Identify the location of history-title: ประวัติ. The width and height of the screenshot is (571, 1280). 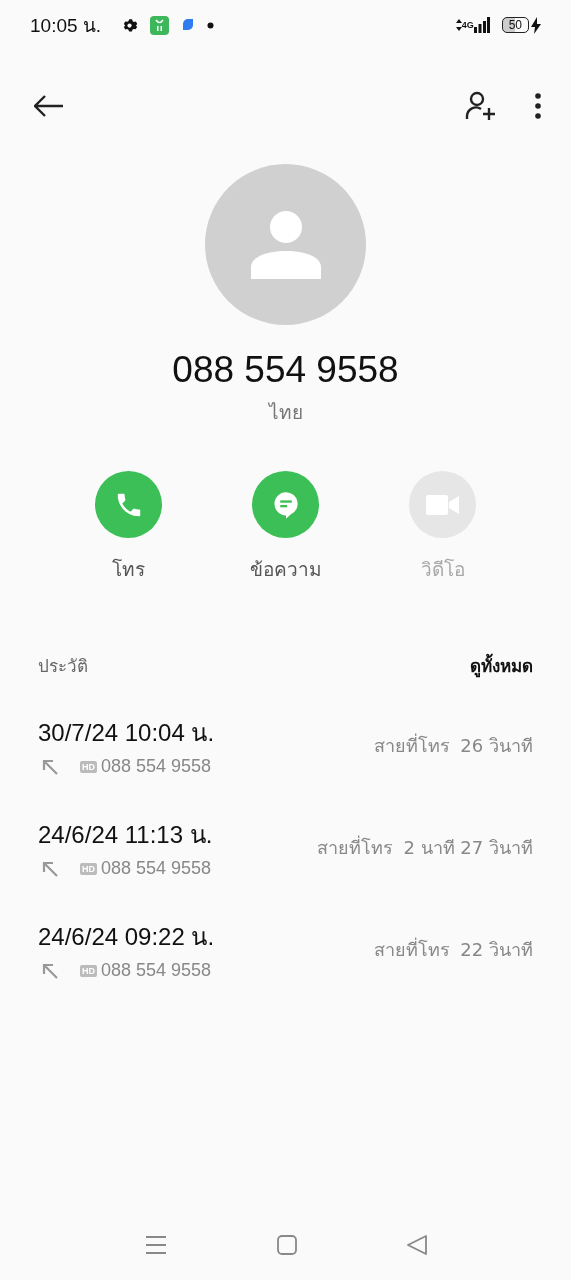
(63, 666).